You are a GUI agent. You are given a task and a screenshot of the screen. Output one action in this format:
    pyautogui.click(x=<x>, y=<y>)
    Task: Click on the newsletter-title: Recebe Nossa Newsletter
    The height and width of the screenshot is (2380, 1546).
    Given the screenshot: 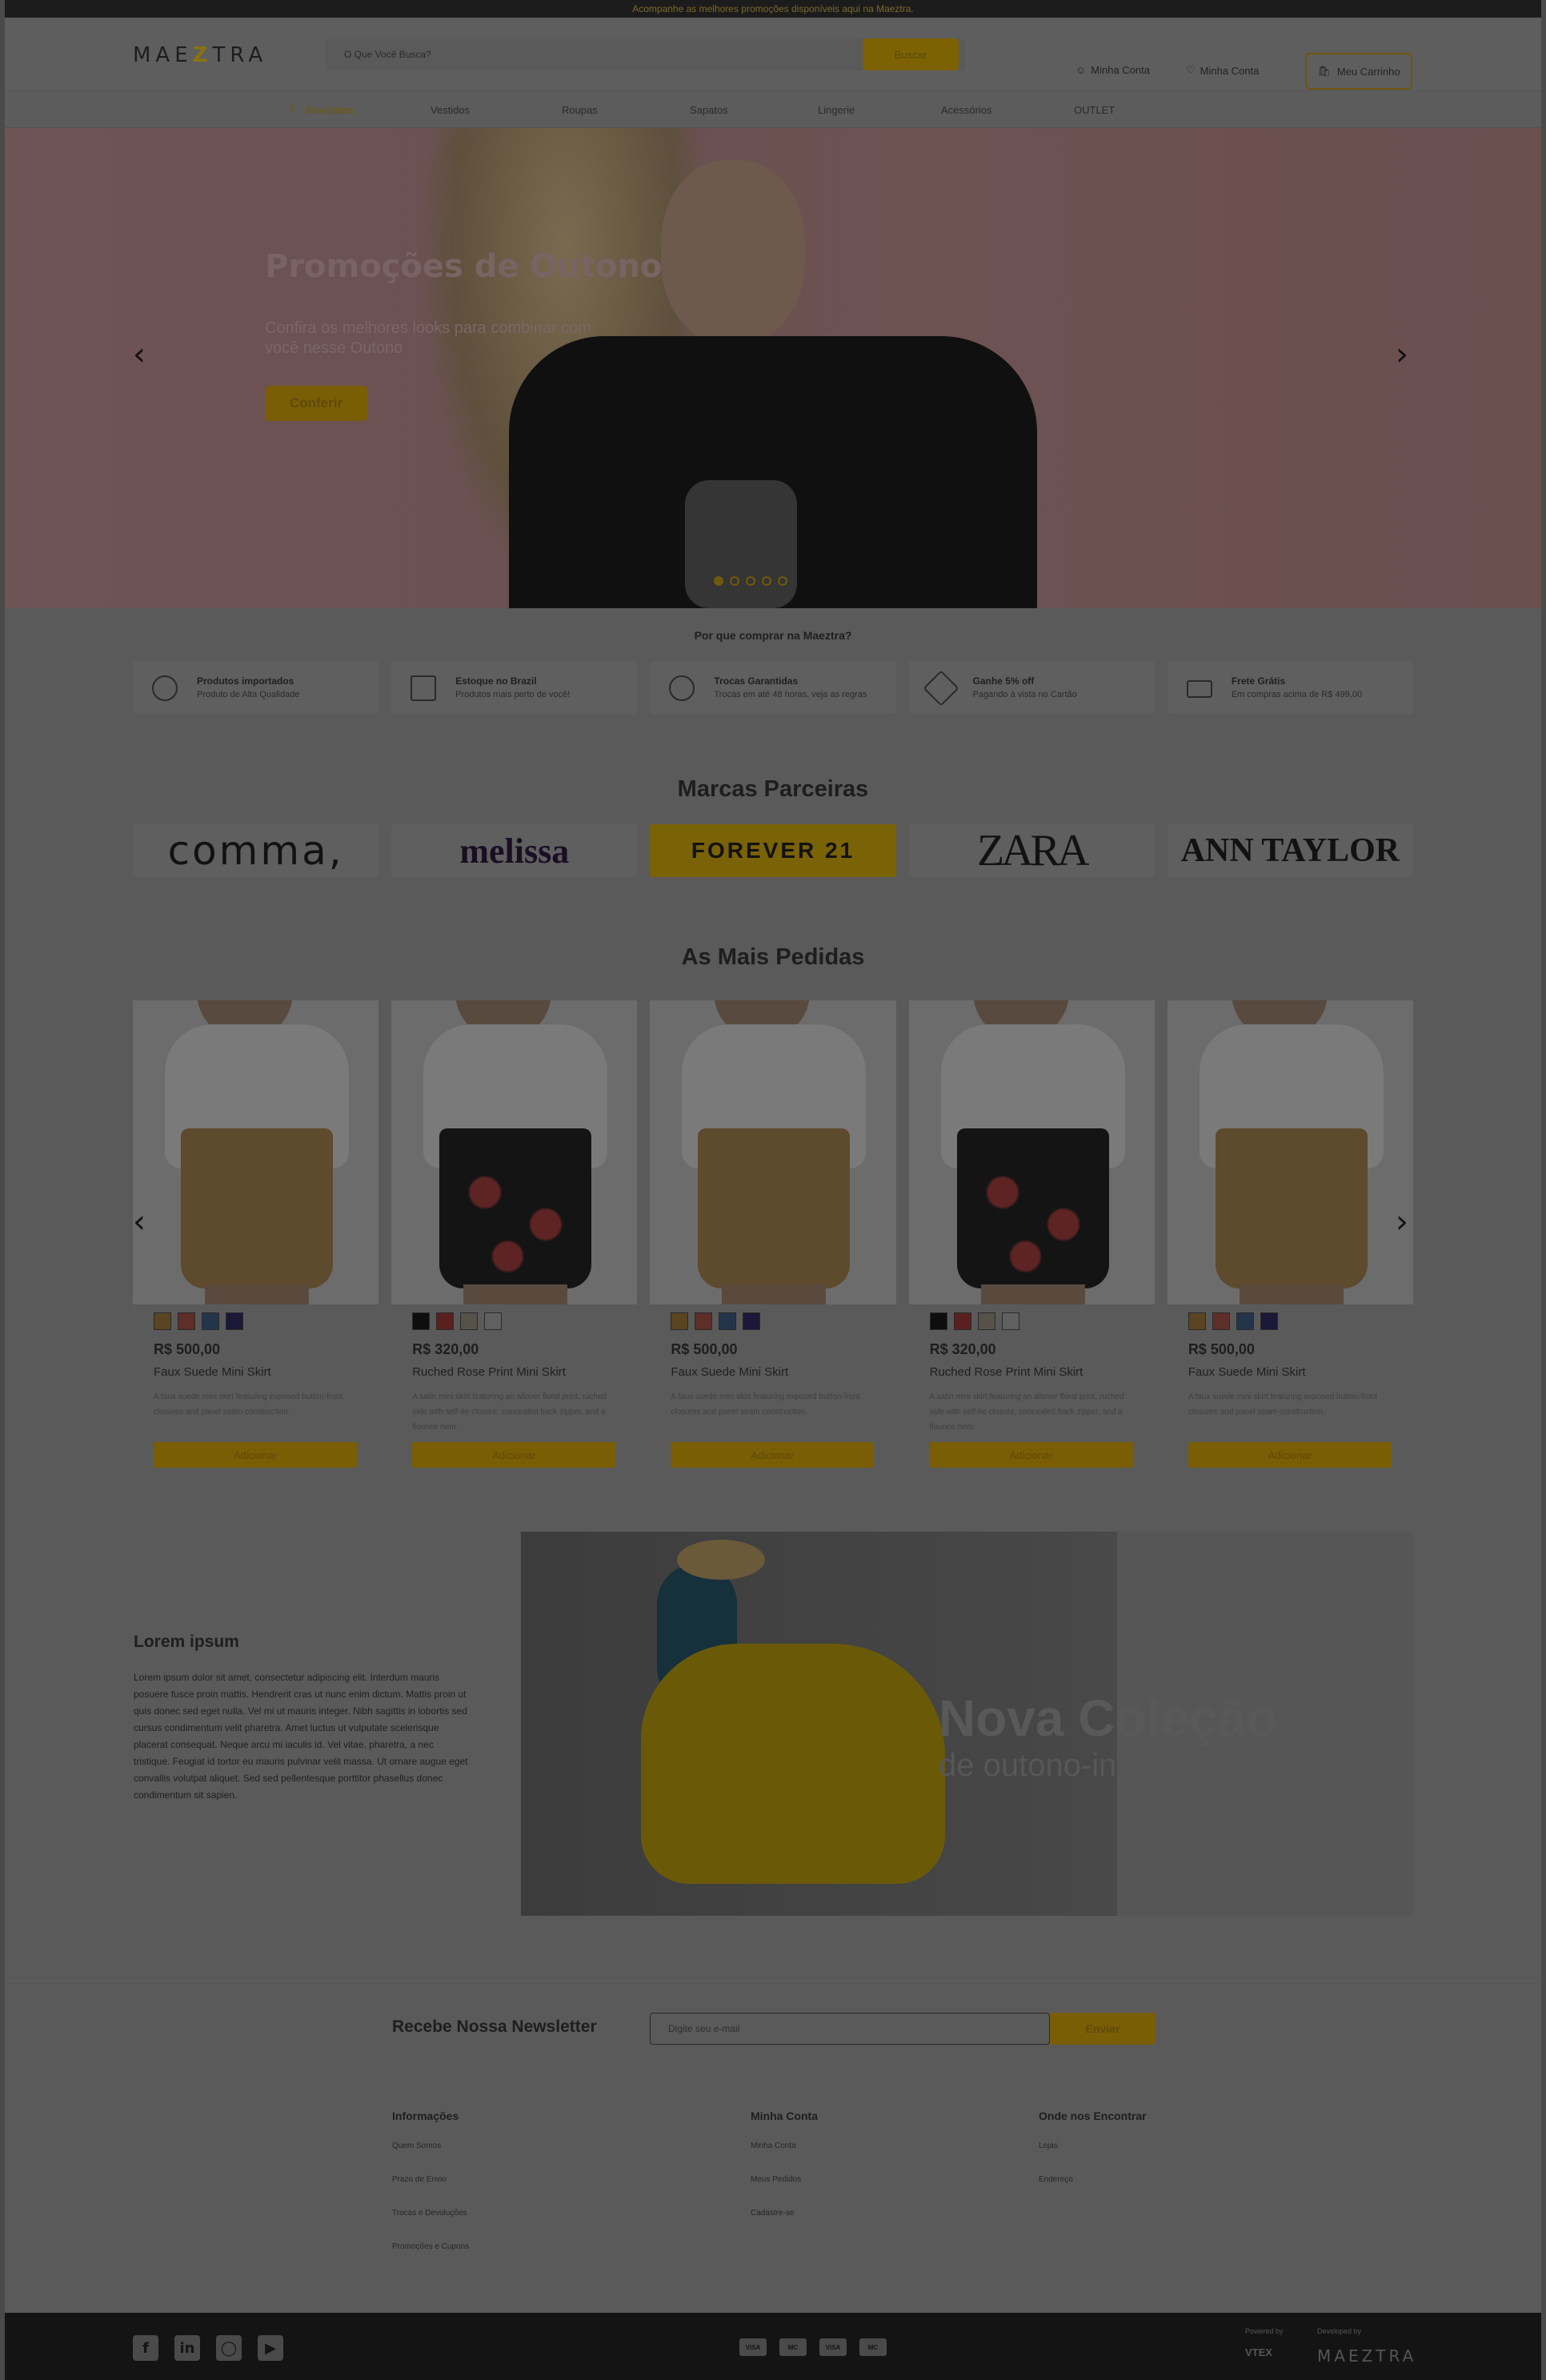 What is the action you would take?
    pyautogui.click(x=494, y=2026)
    